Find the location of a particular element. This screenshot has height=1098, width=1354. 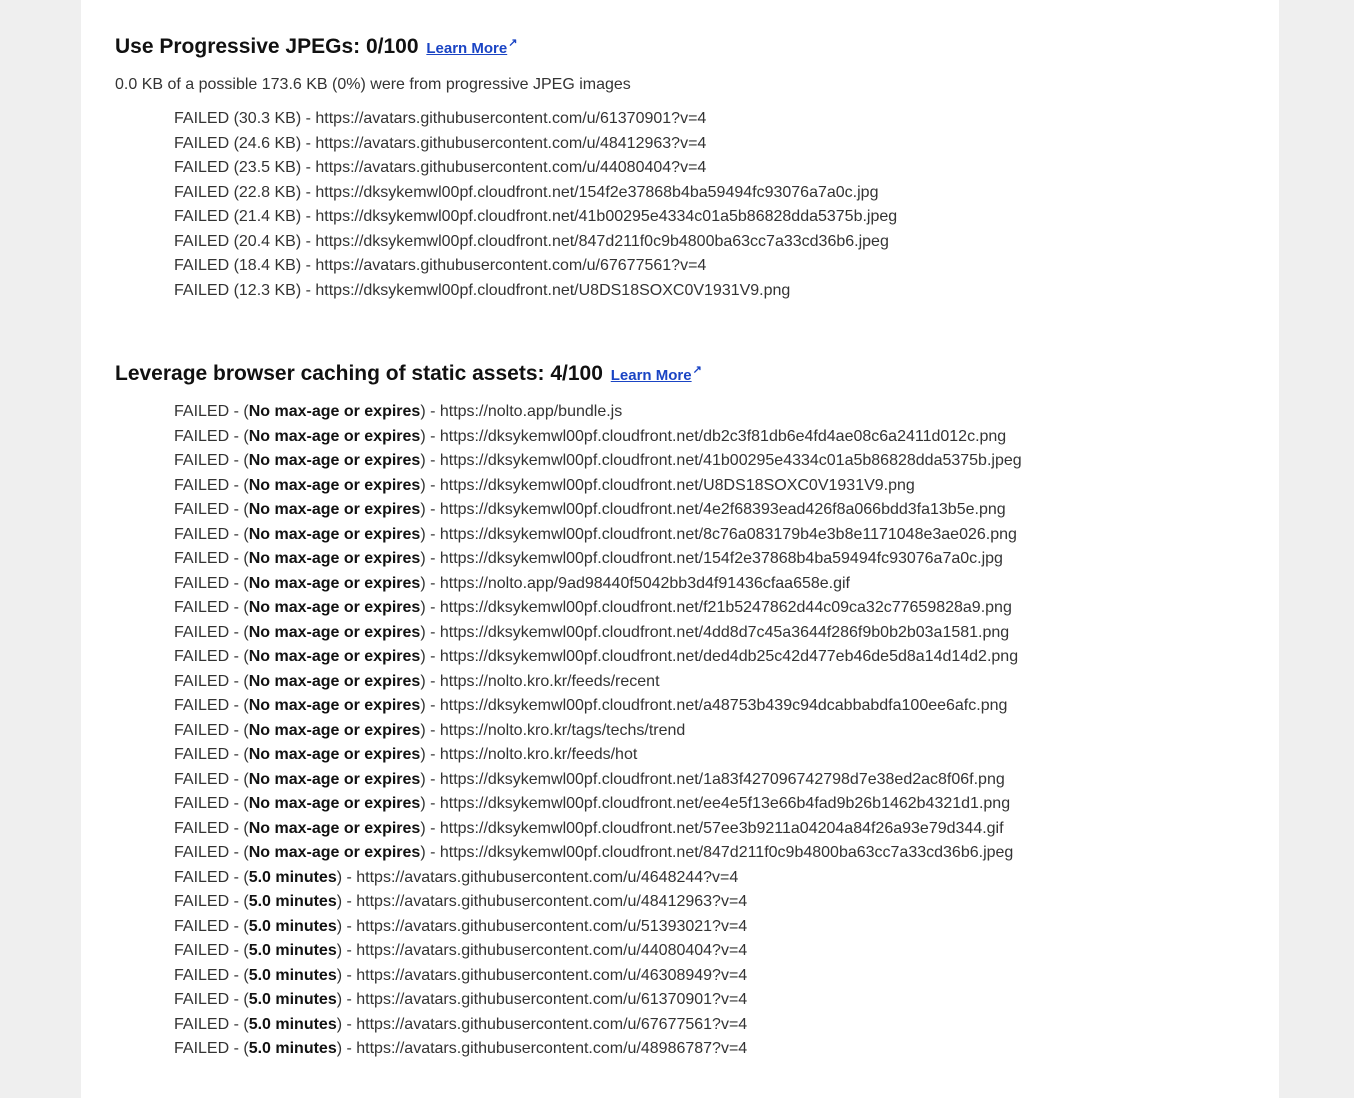

item-url: ) - https://nolto.kro.kr/feeds/recent is located at coordinates (540, 681).